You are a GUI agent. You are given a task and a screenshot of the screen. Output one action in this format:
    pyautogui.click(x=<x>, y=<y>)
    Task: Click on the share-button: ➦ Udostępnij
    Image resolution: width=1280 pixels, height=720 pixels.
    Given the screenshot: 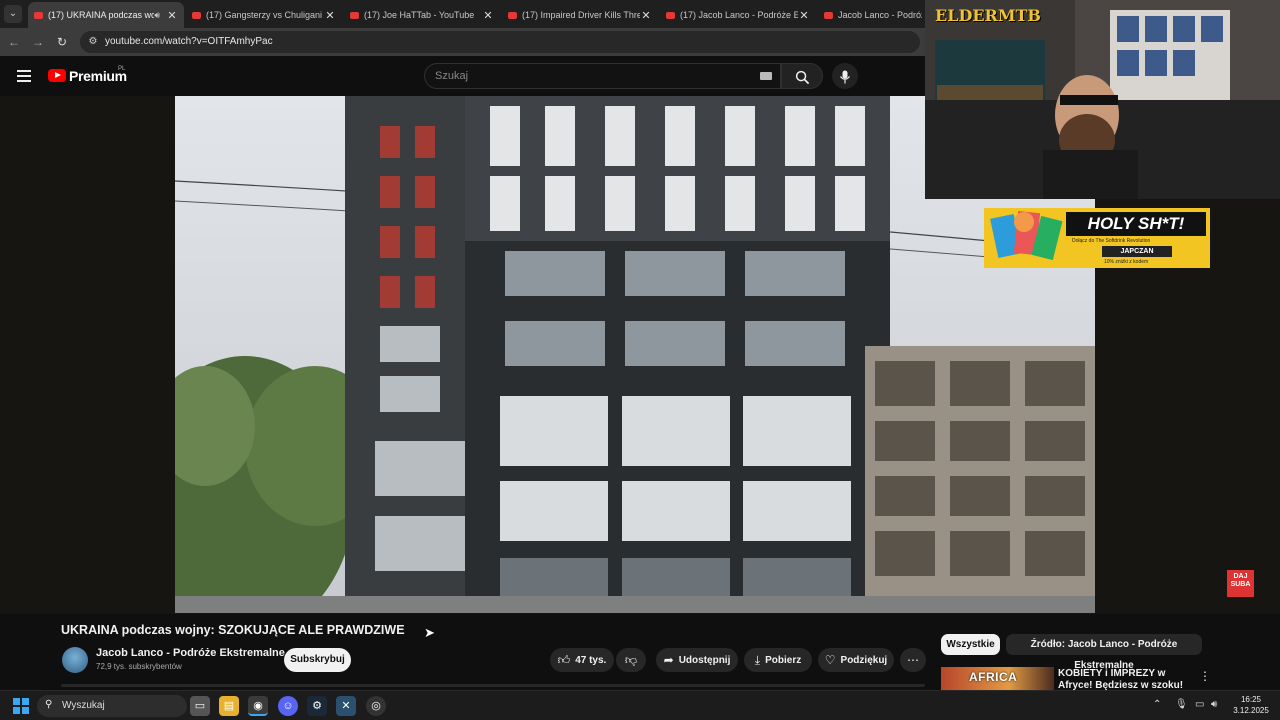 What is the action you would take?
    pyautogui.click(x=697, y=660)
    